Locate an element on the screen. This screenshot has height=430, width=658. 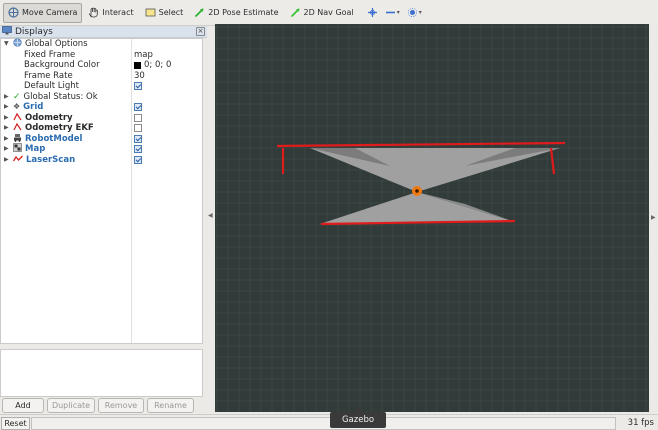
property-description-box is located at coordinates (101, 373).